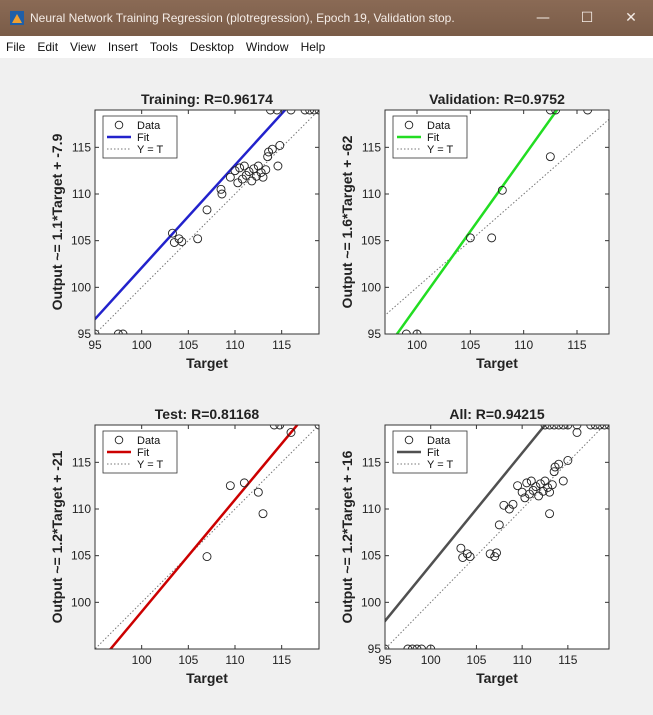 The width and height of the screenshot is (653, 715). I want to click on validation-legend: DataFitY = T, so click(430, 137).